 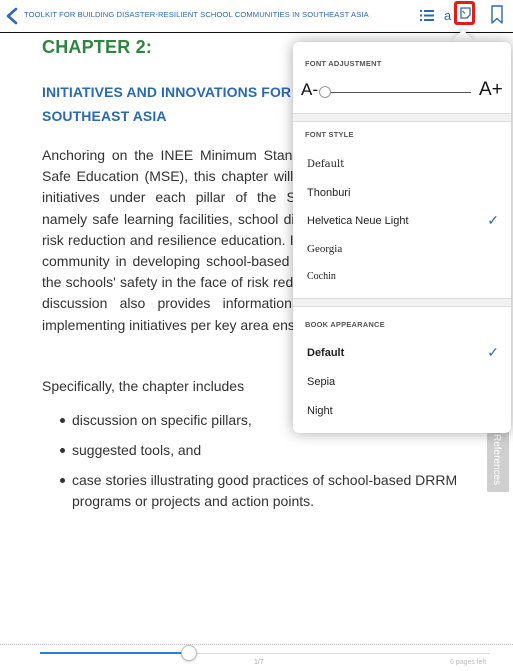 What do you see at coordinates (259, 662) in the screenshot?
I see `page-number: 1/7` at bounding box center [259, 662].